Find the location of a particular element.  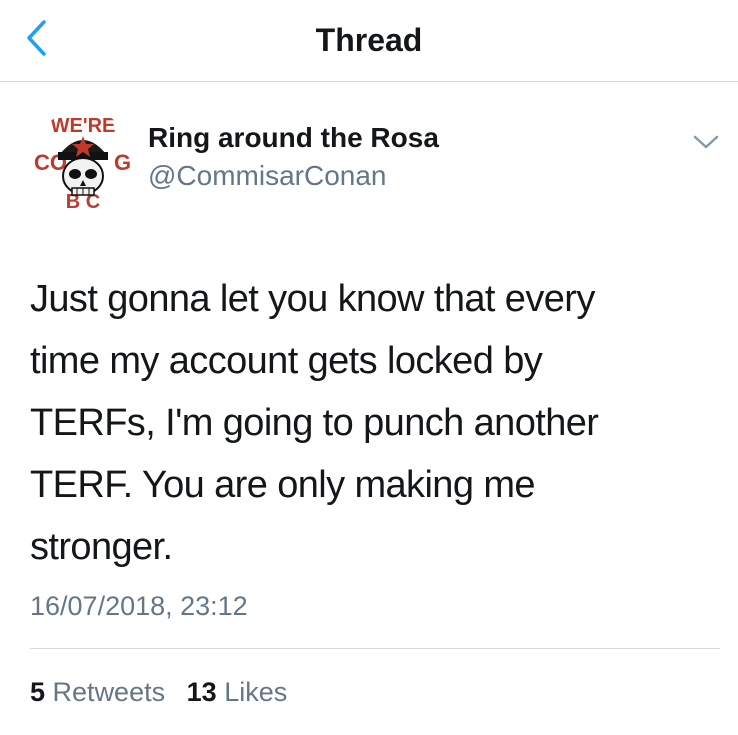

avatar: WE'RE CO G B C is located at coordinates (83, 163).